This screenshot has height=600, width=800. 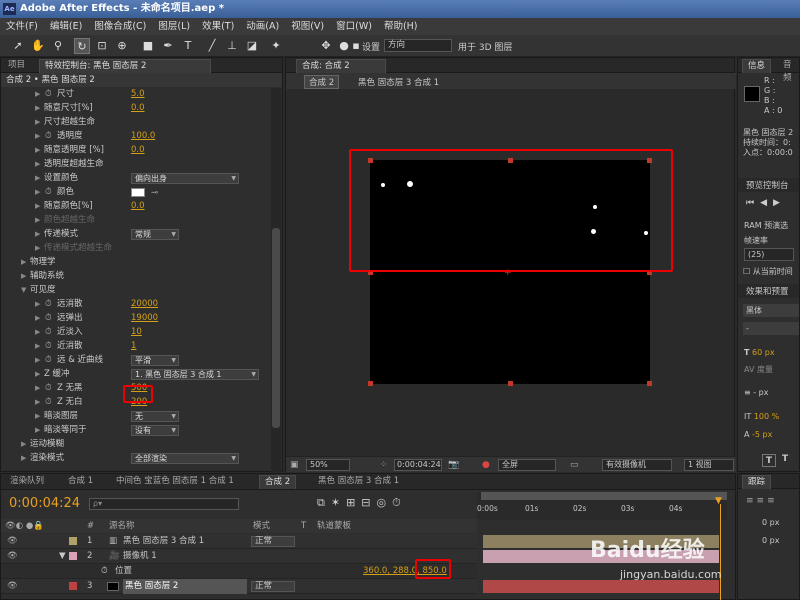 I want to click on effect-property-row: ▶ ⏱ 颜色 ⊸, so click(x=135, y=192).